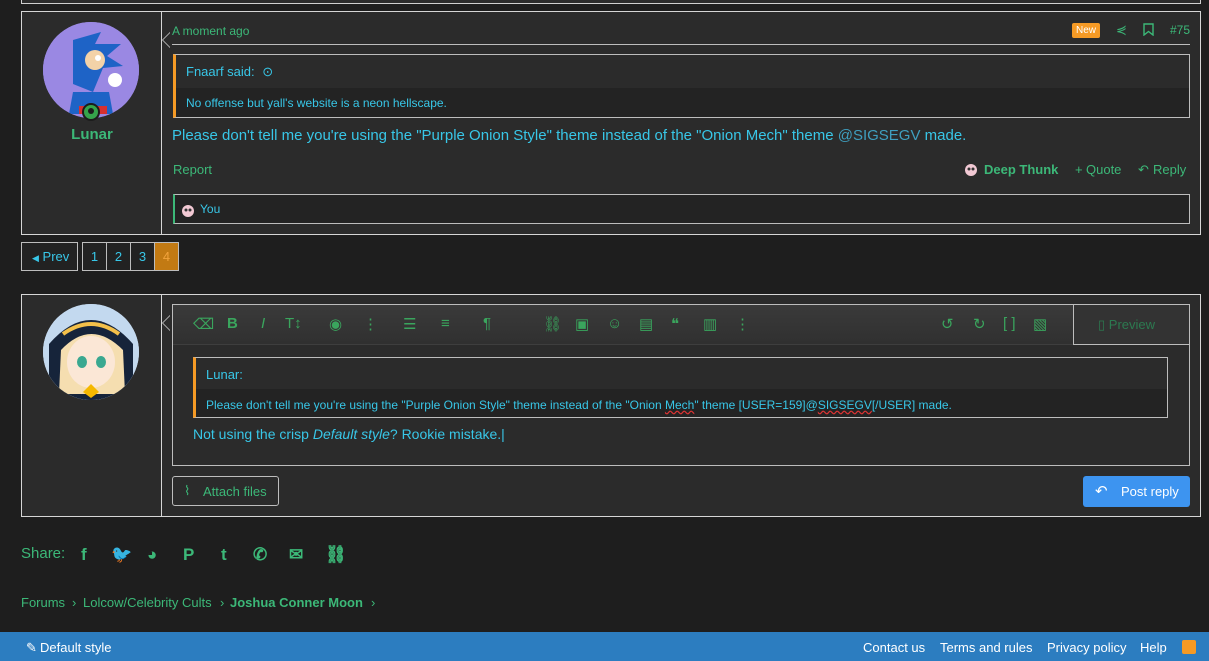 Image resolution: width=1209 pixels, height=661 pixels. Describe the element at coordinates (1169, 169) in the screenshot. I see `reply-button: Reply` at that location.